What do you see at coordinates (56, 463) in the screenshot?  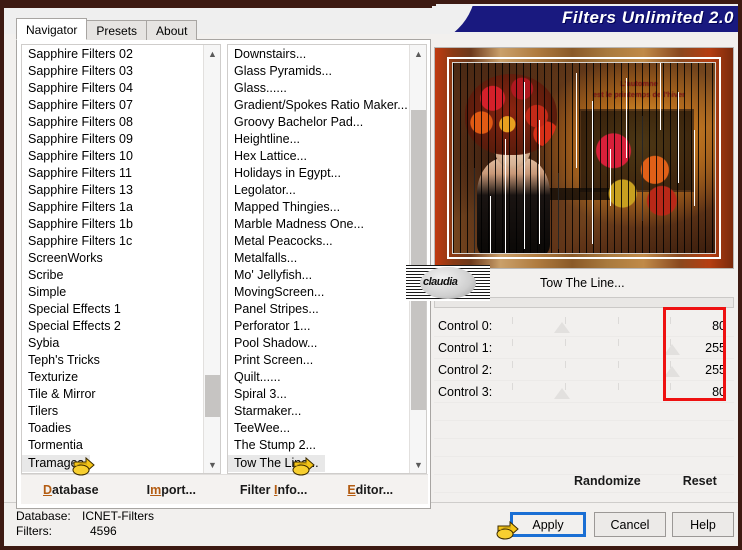 I see `list-item-selected: Tramages` at bounding box center [56, 463].